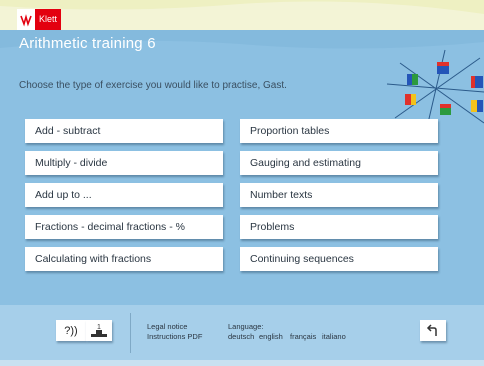 The image size is (484, 366). I want to click on language-deutsch: deutsch, so click(241, 336).